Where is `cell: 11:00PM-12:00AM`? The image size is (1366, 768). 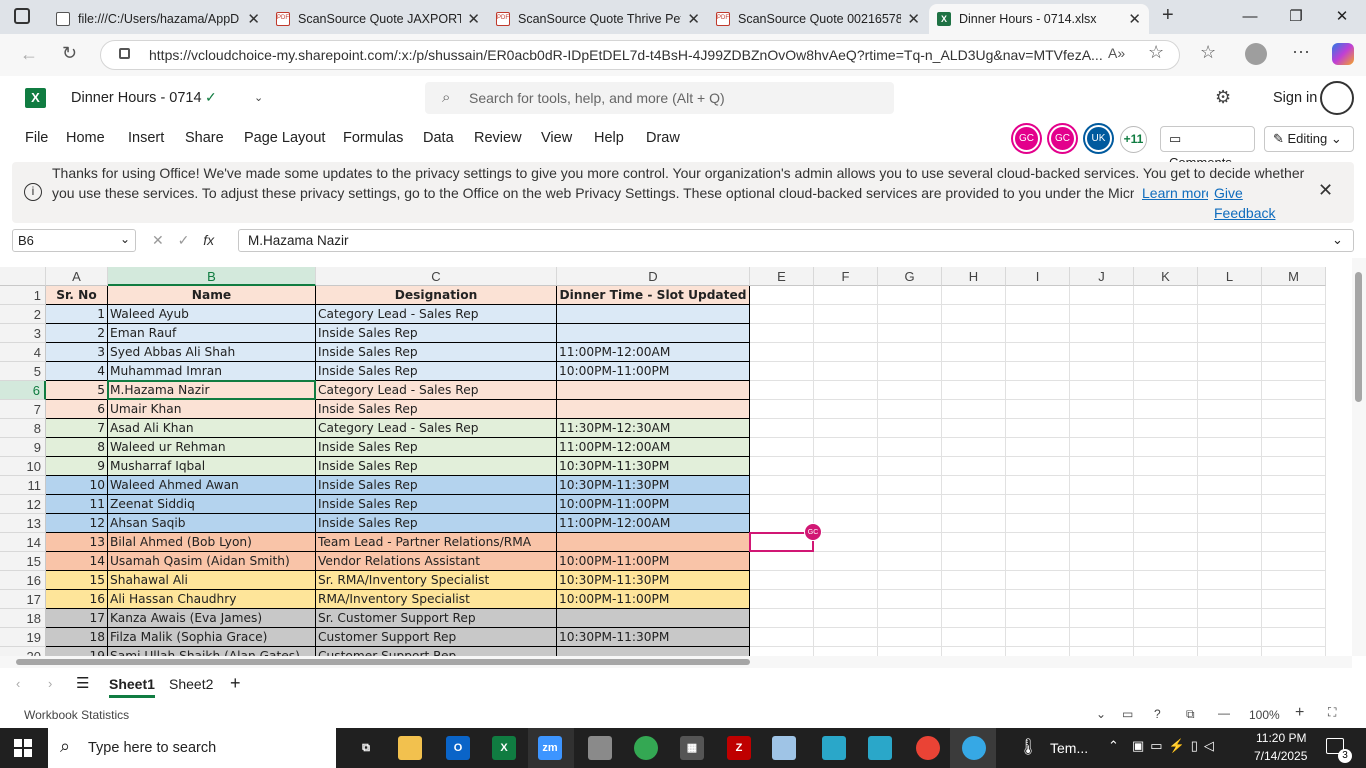
cell: 11:00PM-12:00AM is located at coordinates (653, 447).